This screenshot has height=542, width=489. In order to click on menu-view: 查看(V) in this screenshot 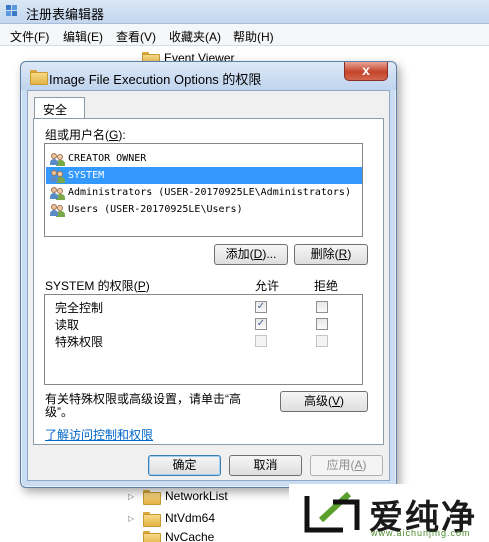, I will do `click(136, 36)`.